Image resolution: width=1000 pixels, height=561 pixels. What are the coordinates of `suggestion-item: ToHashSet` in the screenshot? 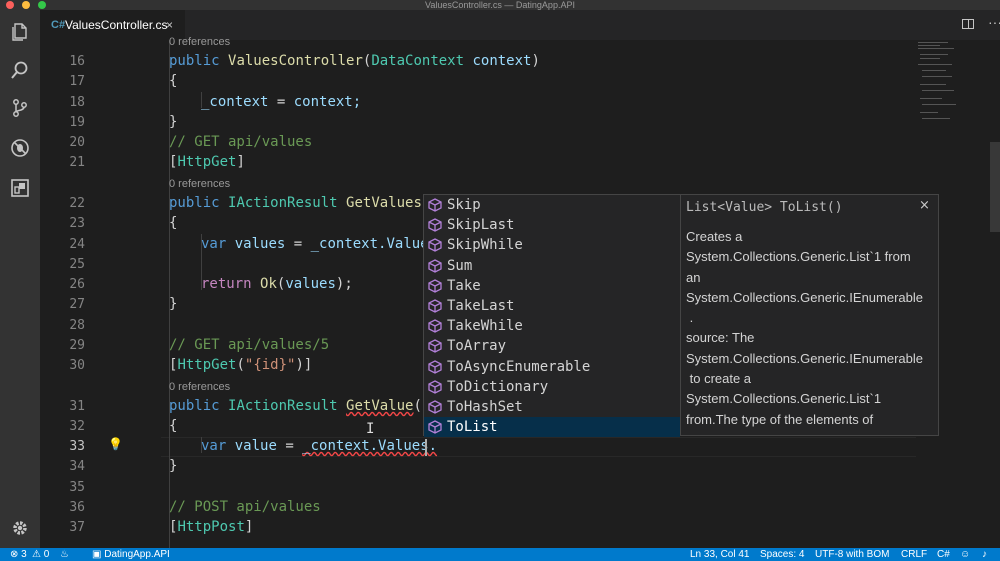 It's located at (552, 407).